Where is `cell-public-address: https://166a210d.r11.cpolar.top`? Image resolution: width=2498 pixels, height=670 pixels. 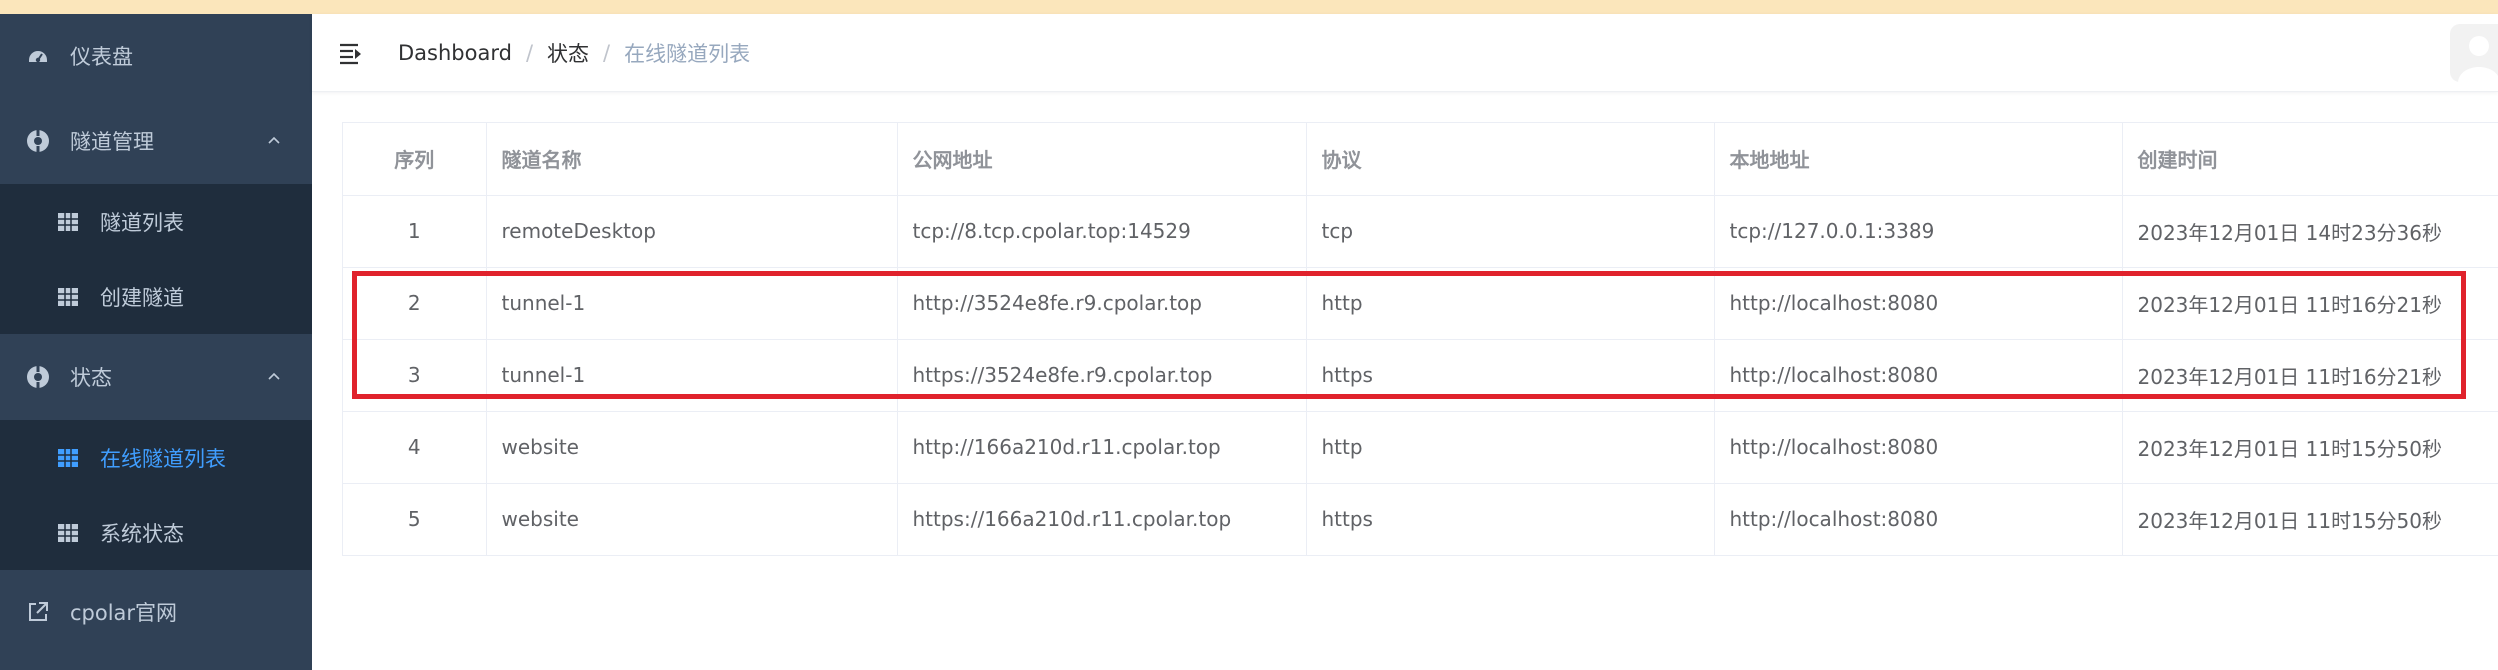
cell-public-address: https://166a210d.r11.cpolar.top is located at coordinates (1102, 519).